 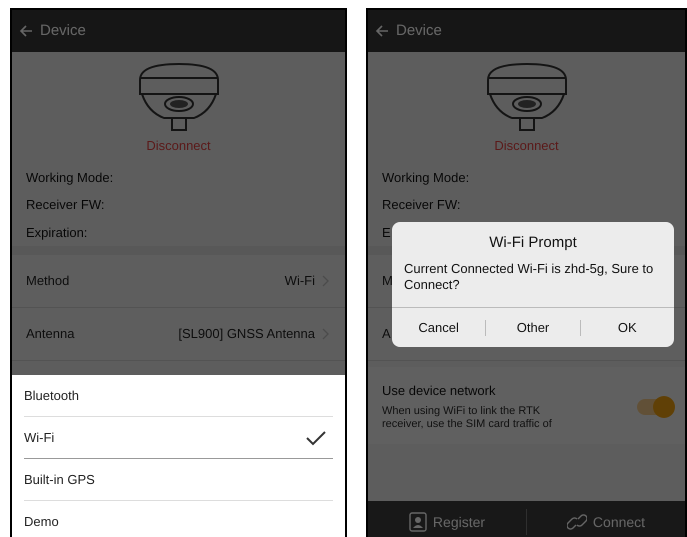 What do you see at coordinates (59, 479) in the screenshot?
I see `option-label: Built-in GPS` at bounding box center [59, 479].